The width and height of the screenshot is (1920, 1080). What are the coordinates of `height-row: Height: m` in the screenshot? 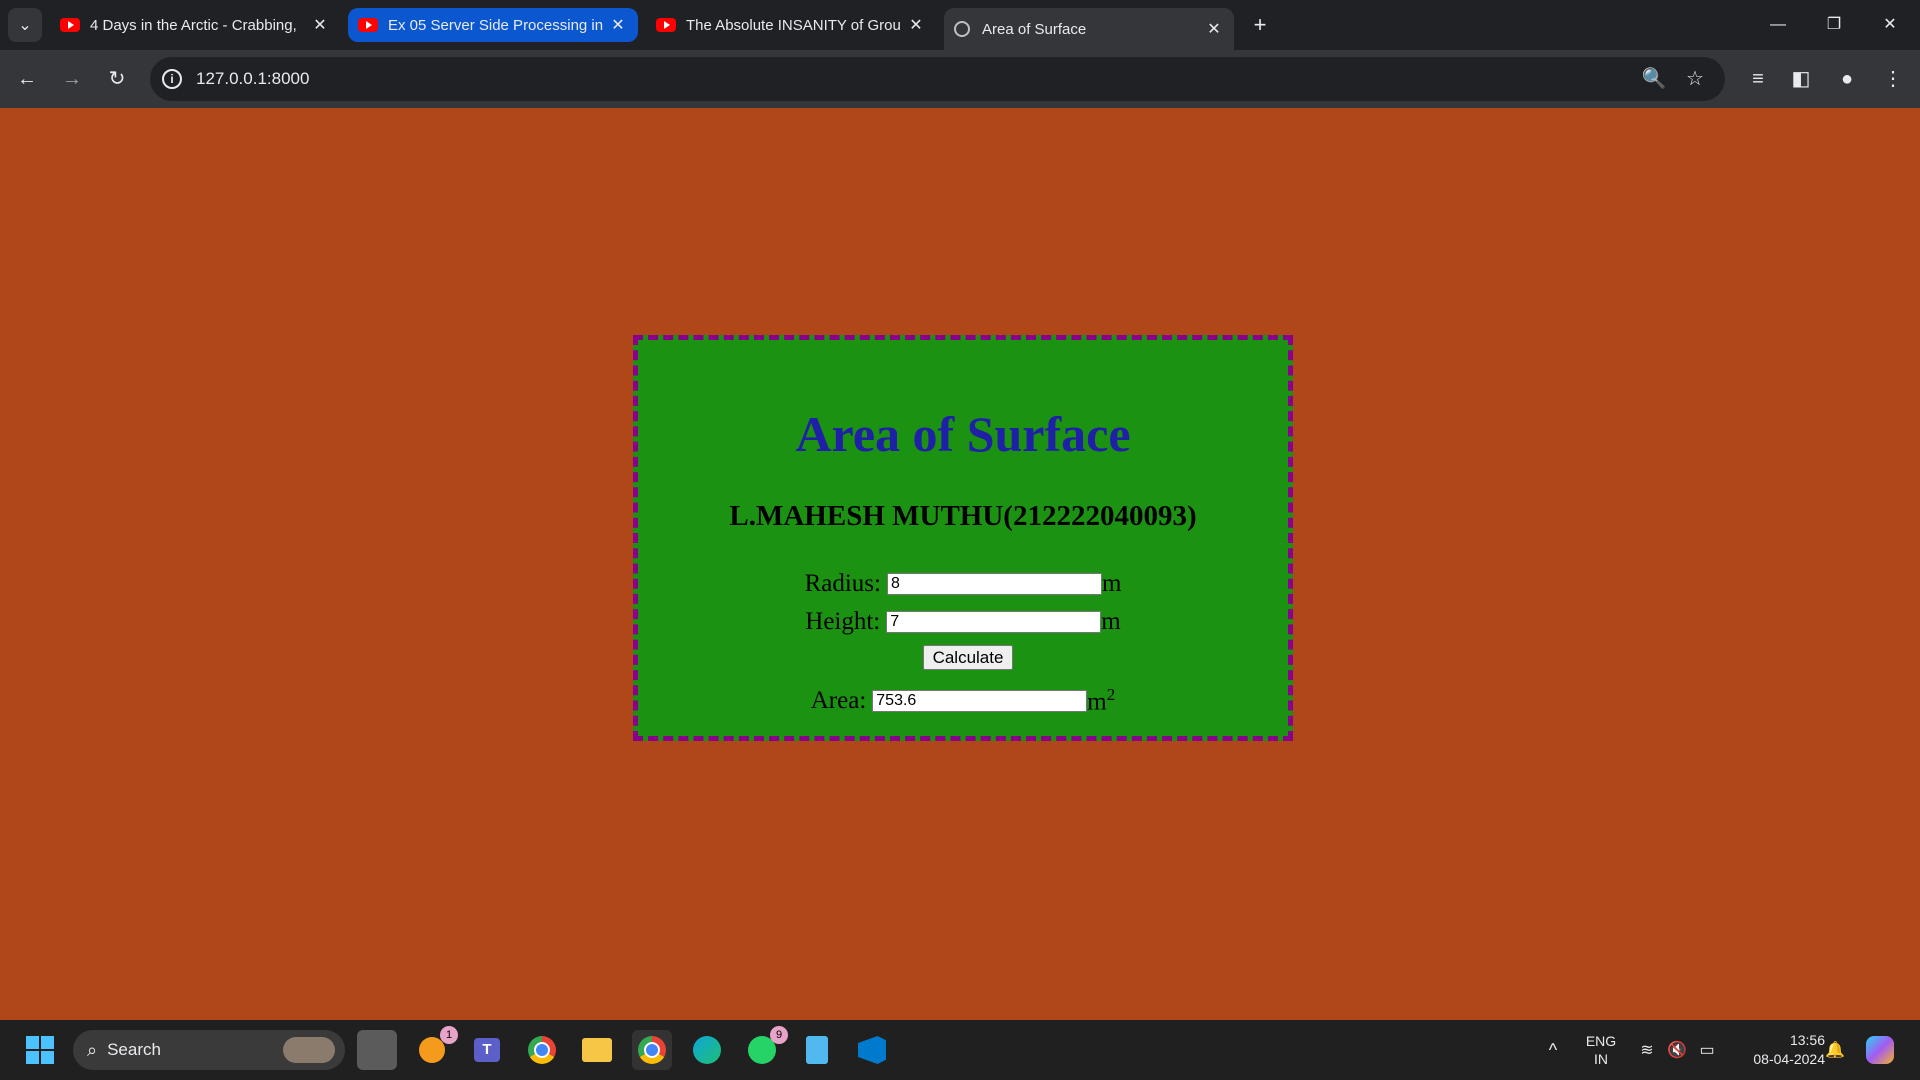 It's located at (963, 622).